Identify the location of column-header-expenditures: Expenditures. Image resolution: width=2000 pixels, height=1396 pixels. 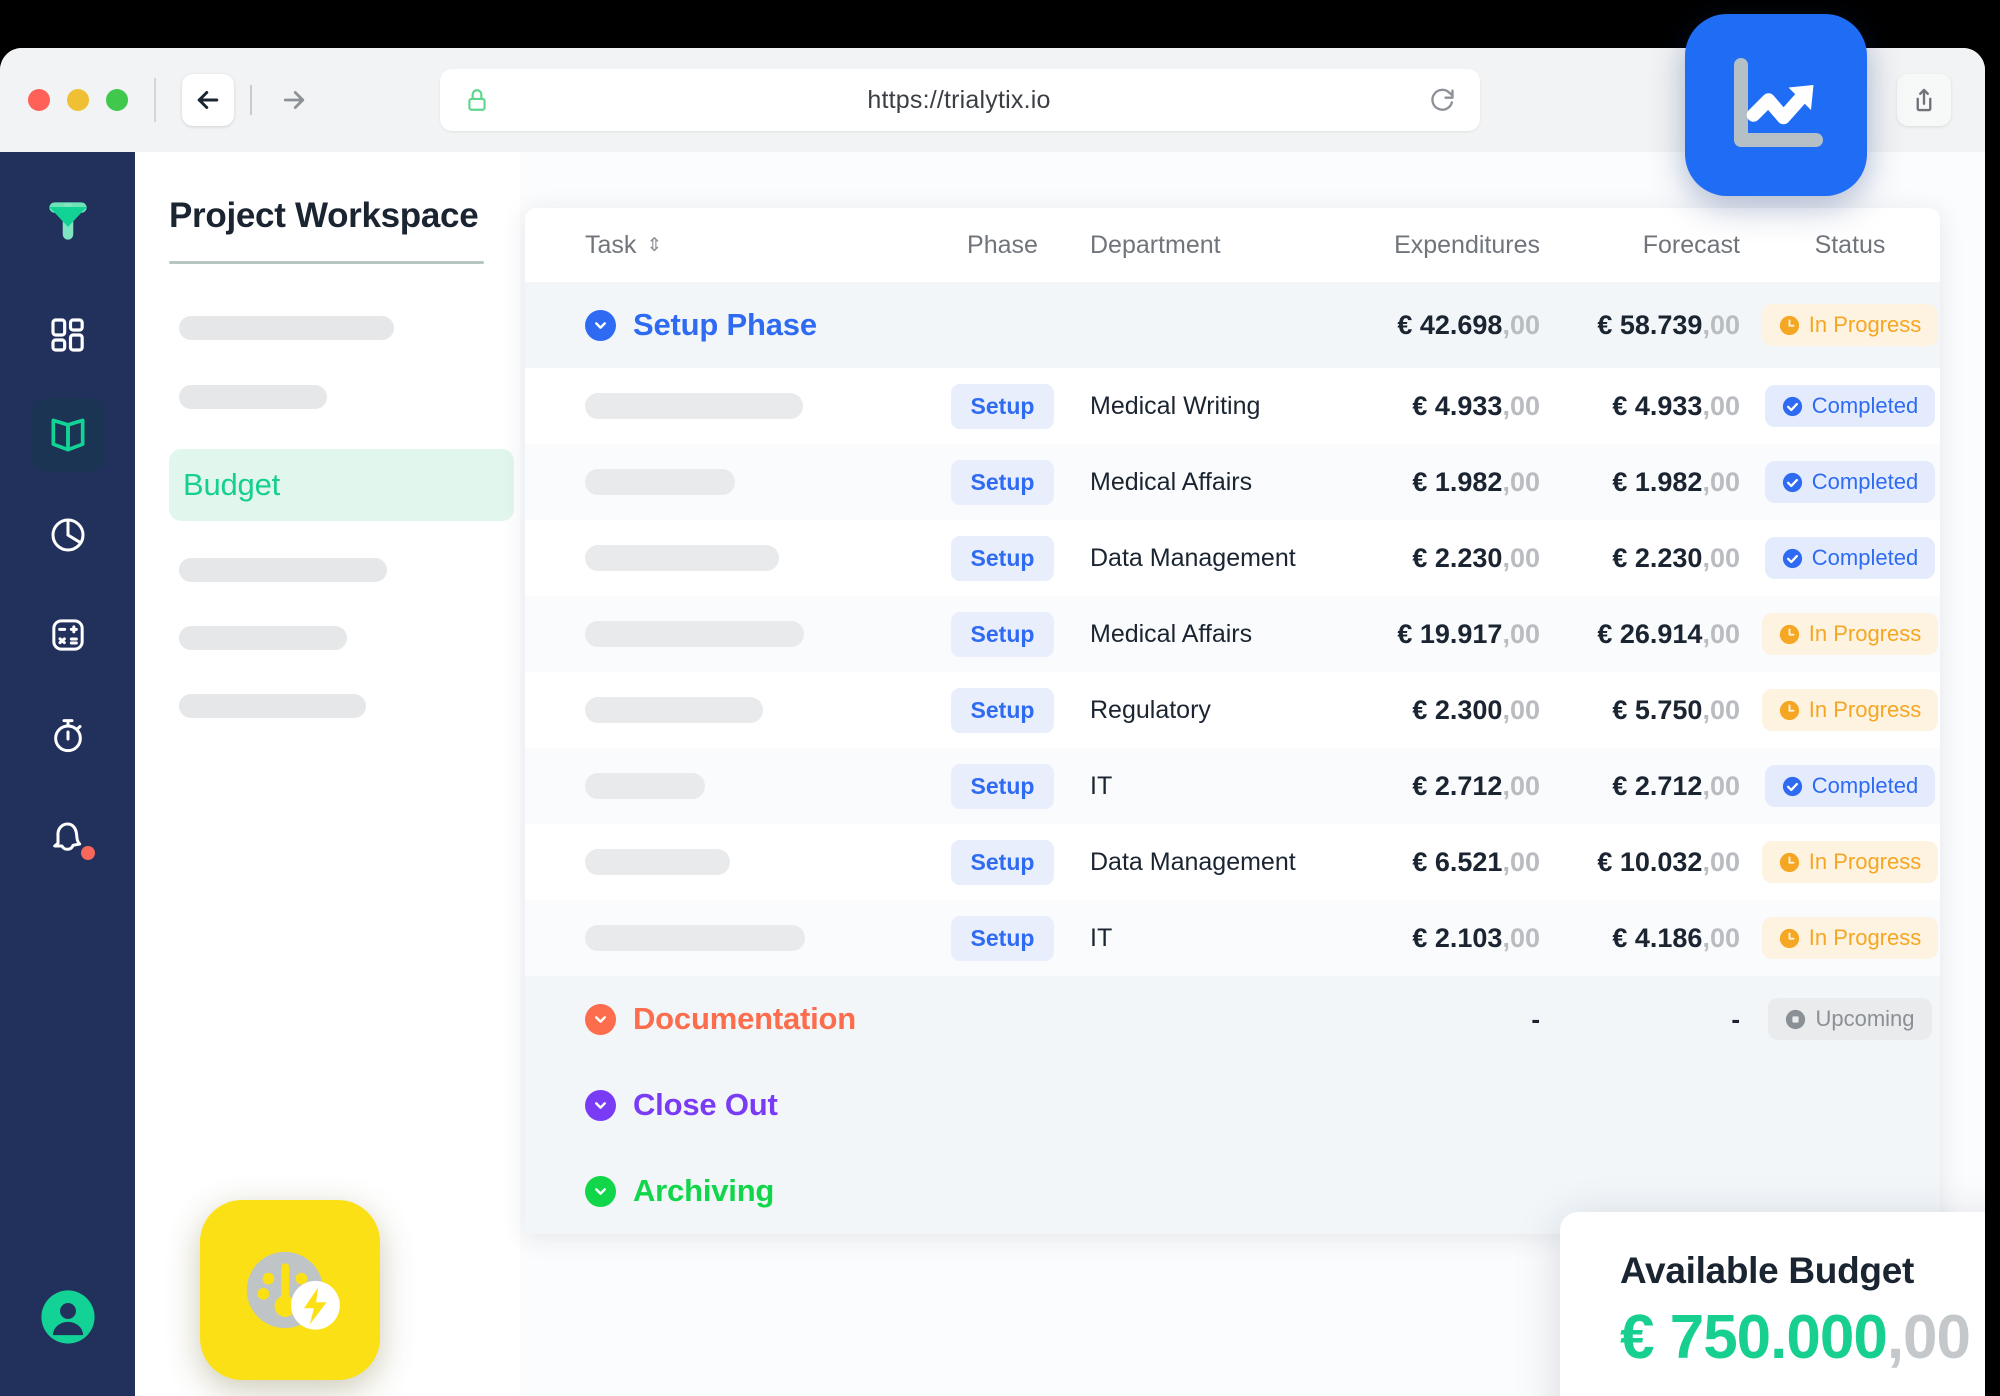
(1445, 245).